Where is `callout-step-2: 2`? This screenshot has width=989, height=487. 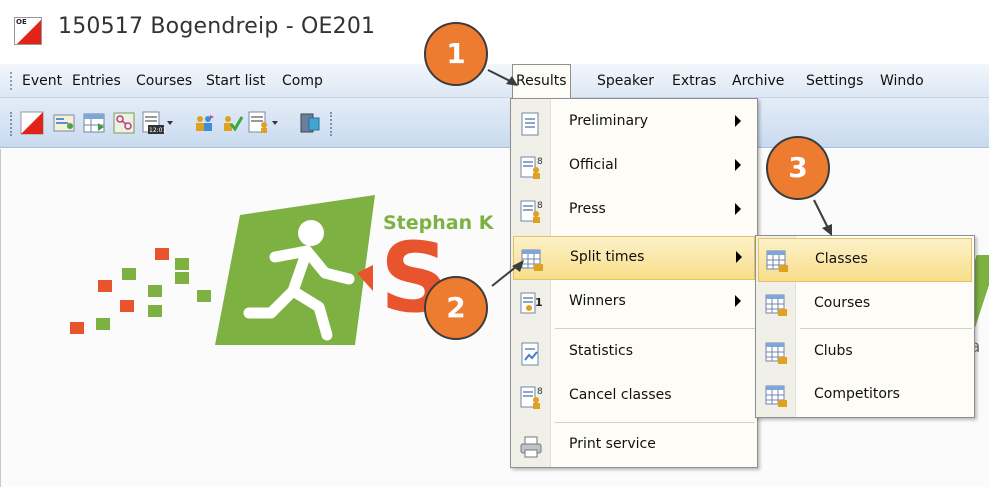
callout-step-2: 2 is located at coordinates (456, 308).